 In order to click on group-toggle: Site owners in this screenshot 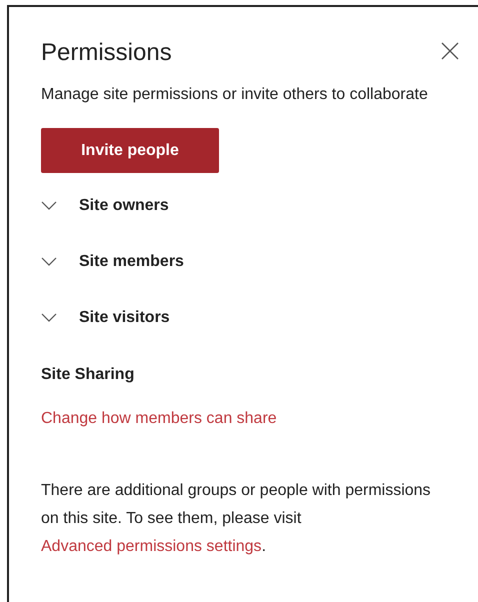, I will do `click(239, 206)`.